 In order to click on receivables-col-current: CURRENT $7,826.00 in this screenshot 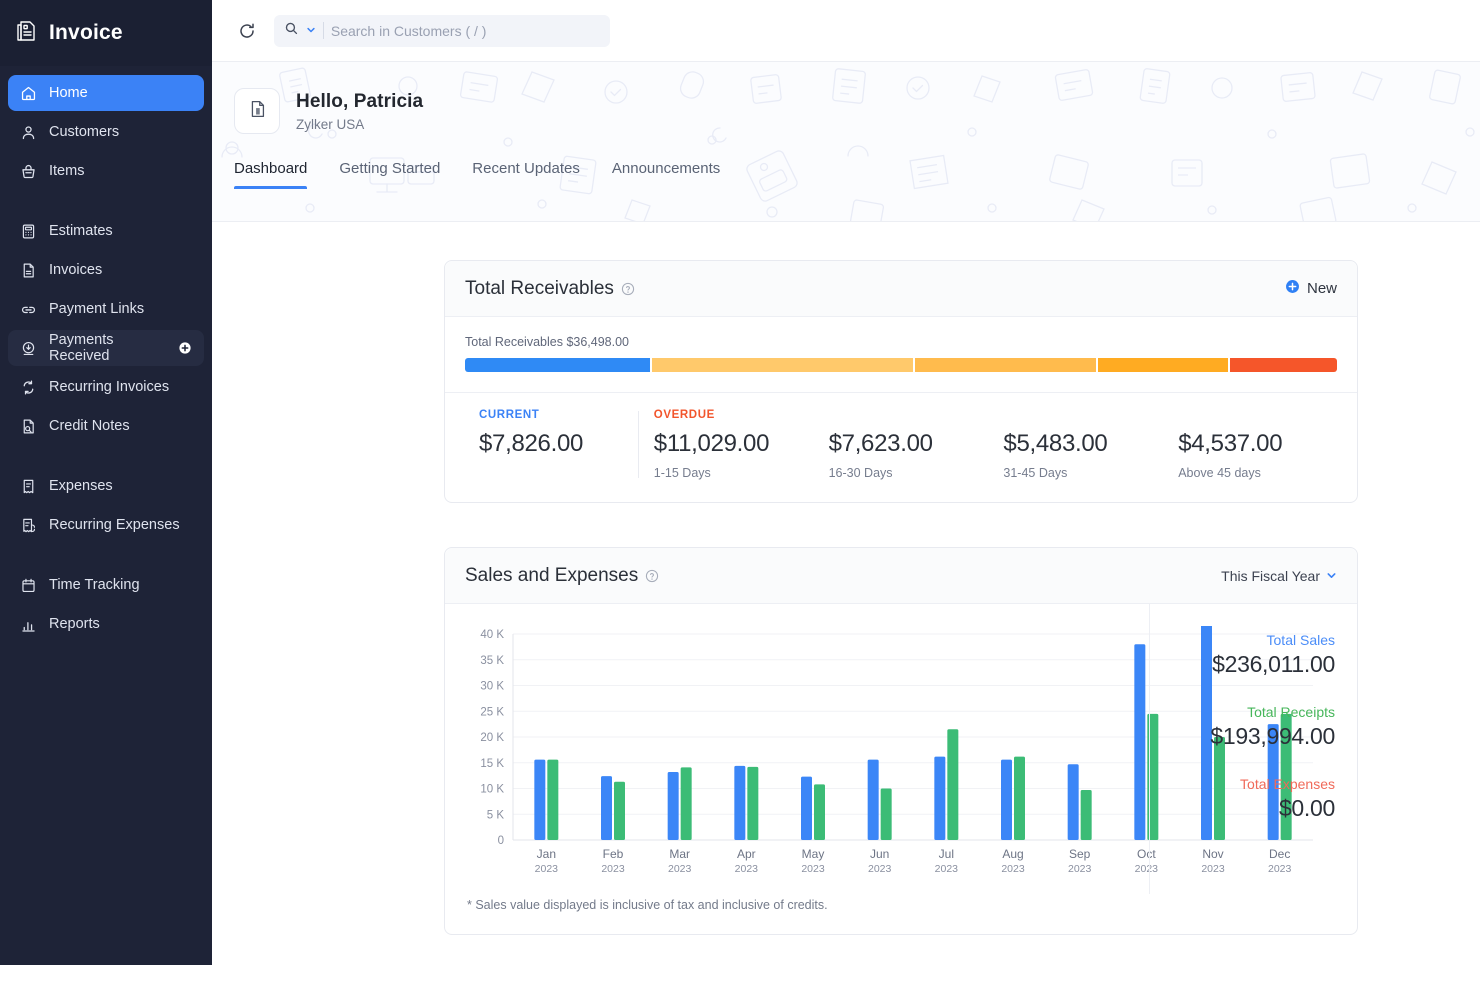, I will do `click(551, 444)`.